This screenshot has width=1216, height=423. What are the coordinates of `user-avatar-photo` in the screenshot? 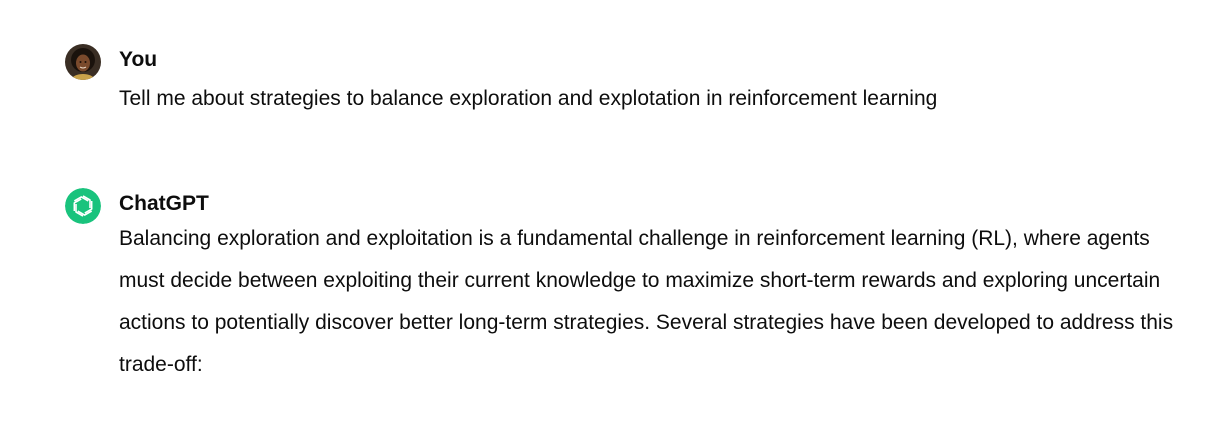 It's located at (83, 62).